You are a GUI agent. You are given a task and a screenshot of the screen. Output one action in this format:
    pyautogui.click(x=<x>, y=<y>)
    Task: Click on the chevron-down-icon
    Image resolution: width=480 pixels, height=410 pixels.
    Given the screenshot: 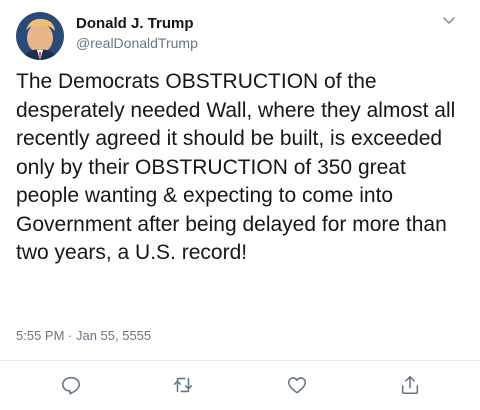 What is the action you would take?
    pyautogui.click(x=449, y=21)
    